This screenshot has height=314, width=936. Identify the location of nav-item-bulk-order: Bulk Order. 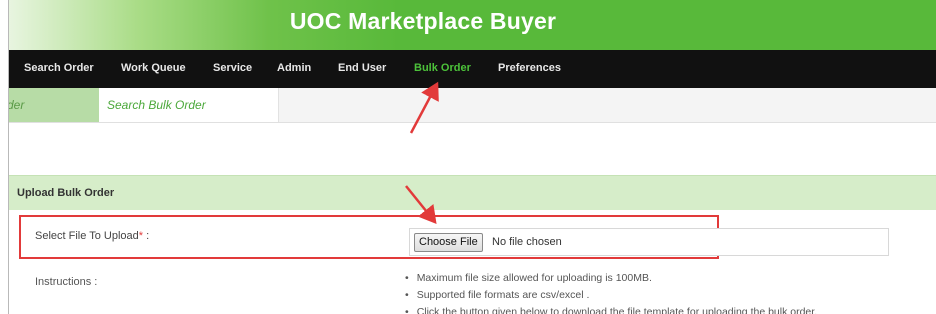
(442, 68).